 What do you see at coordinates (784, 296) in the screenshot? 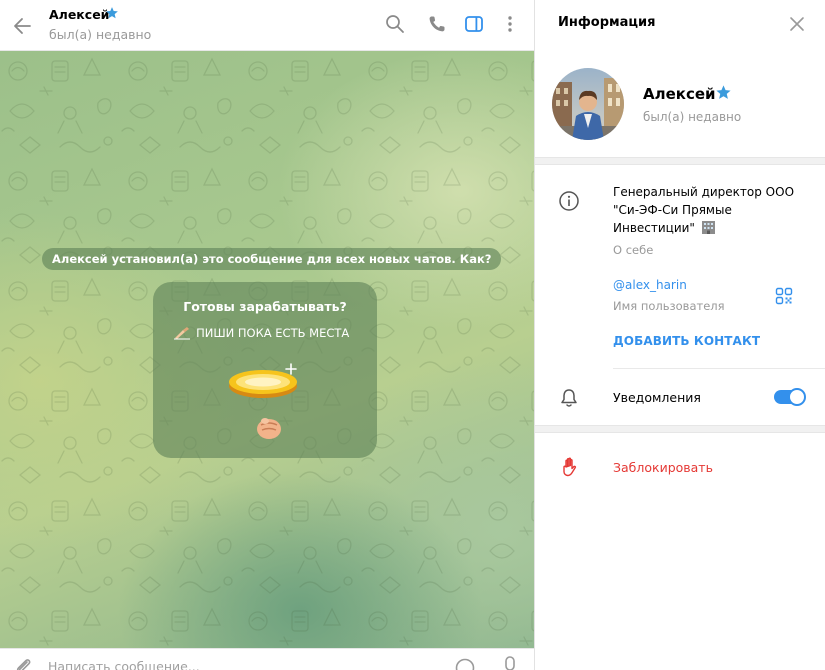
I see `qr-code-icon` at bounding box center [784, 296].